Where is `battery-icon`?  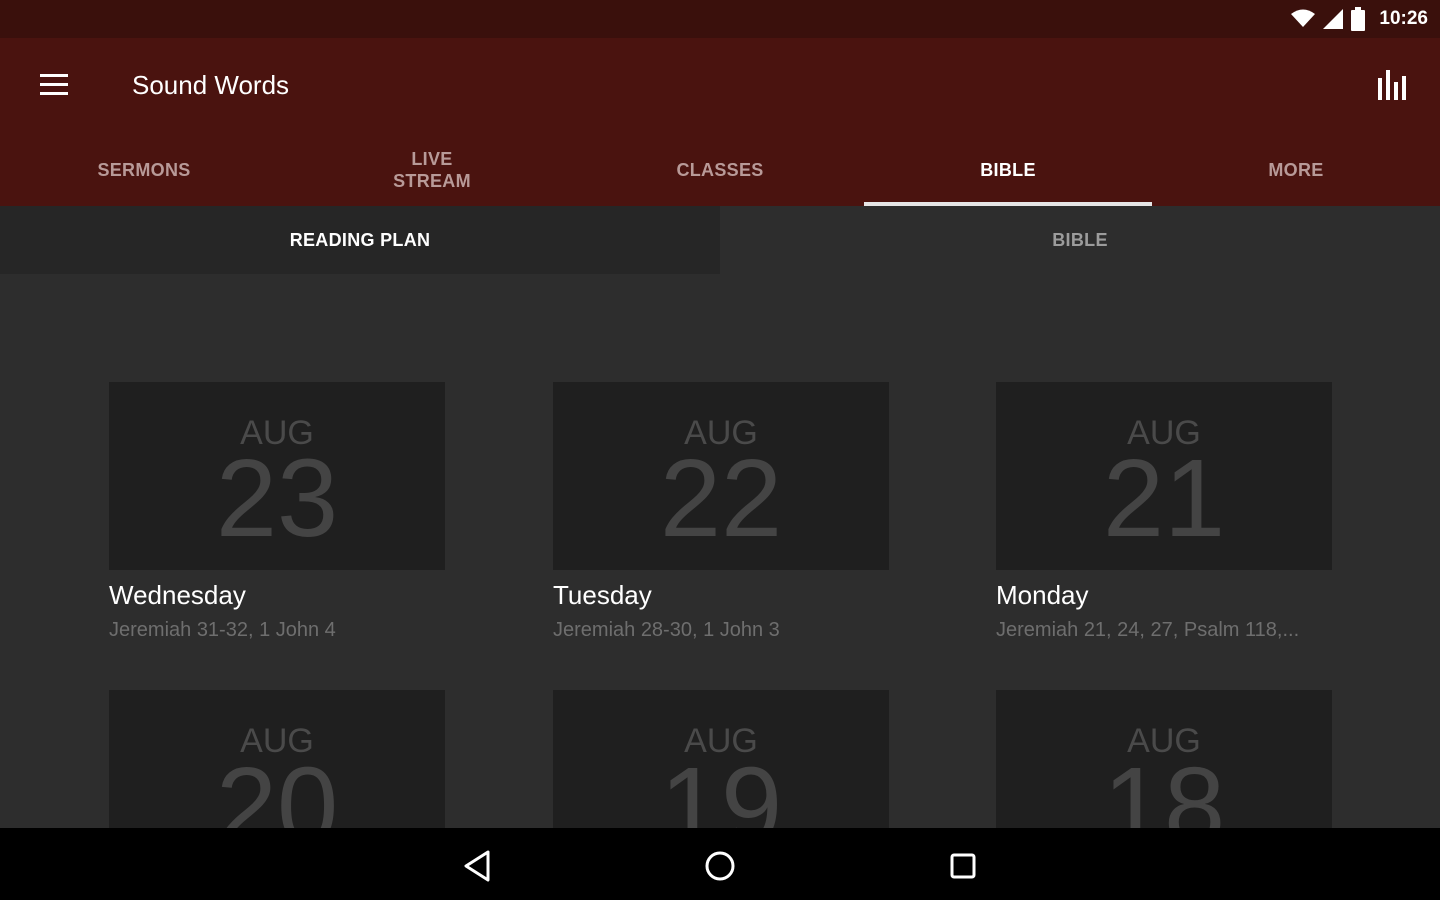 battery-icon is located at coordinates (1358, 19).